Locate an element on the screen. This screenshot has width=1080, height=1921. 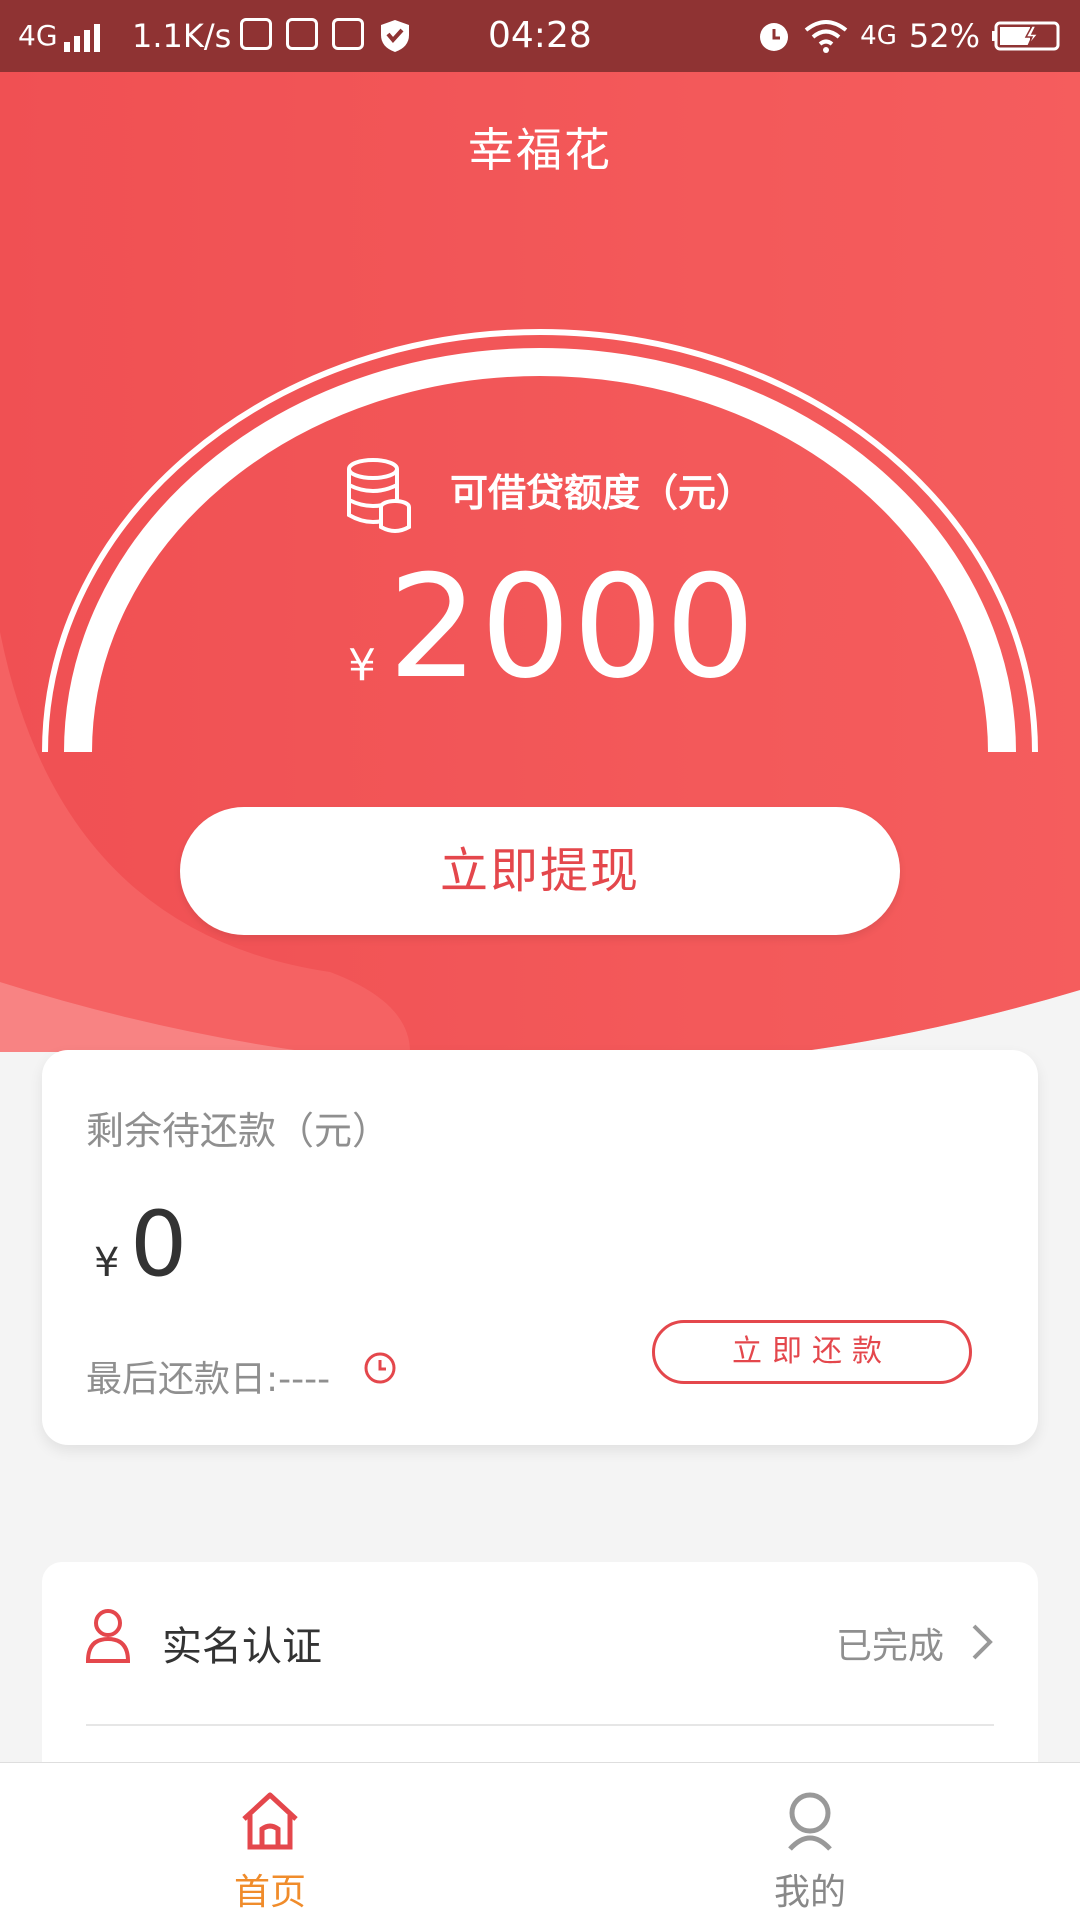
app-title: 幸福花 is located at coordinates (540, 150).